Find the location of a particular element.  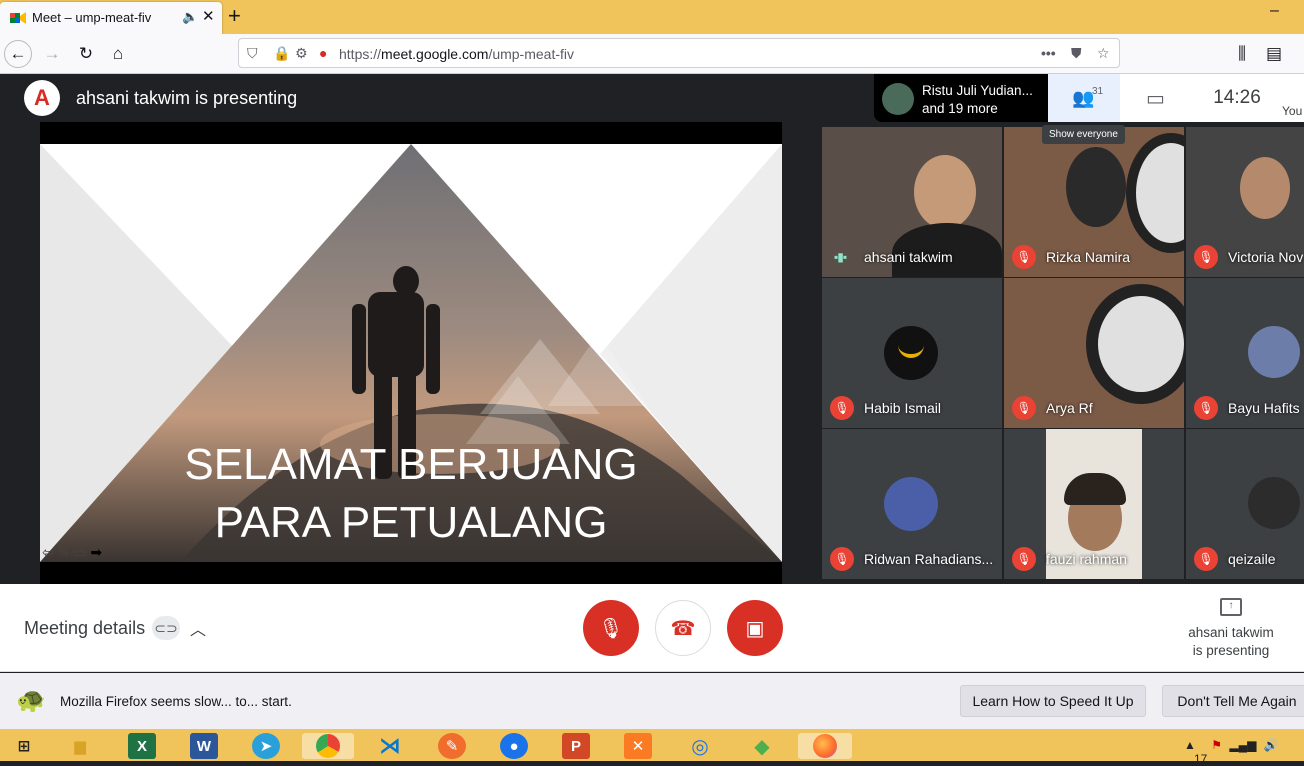

meeting-clock: 14:26 is located at coordinates (1237, 98).